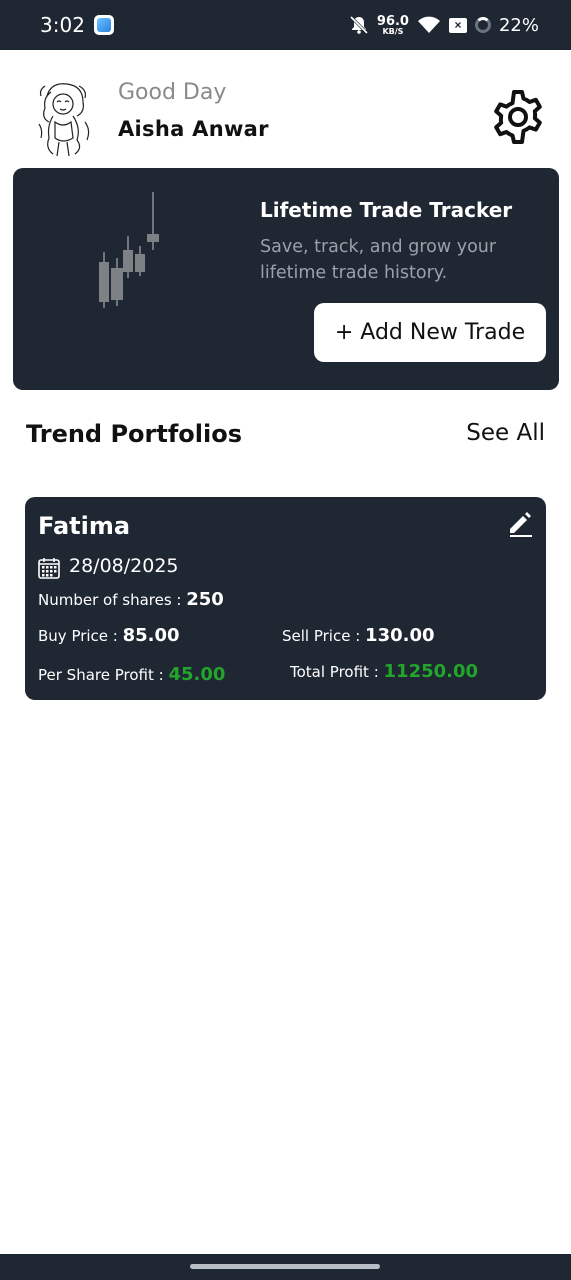 This screenshot has width=571, height=1280. What do you see at coordinates (62, 25) in the screenshot?
I see `status-time: 3:02` at bounding box center [62, 25].